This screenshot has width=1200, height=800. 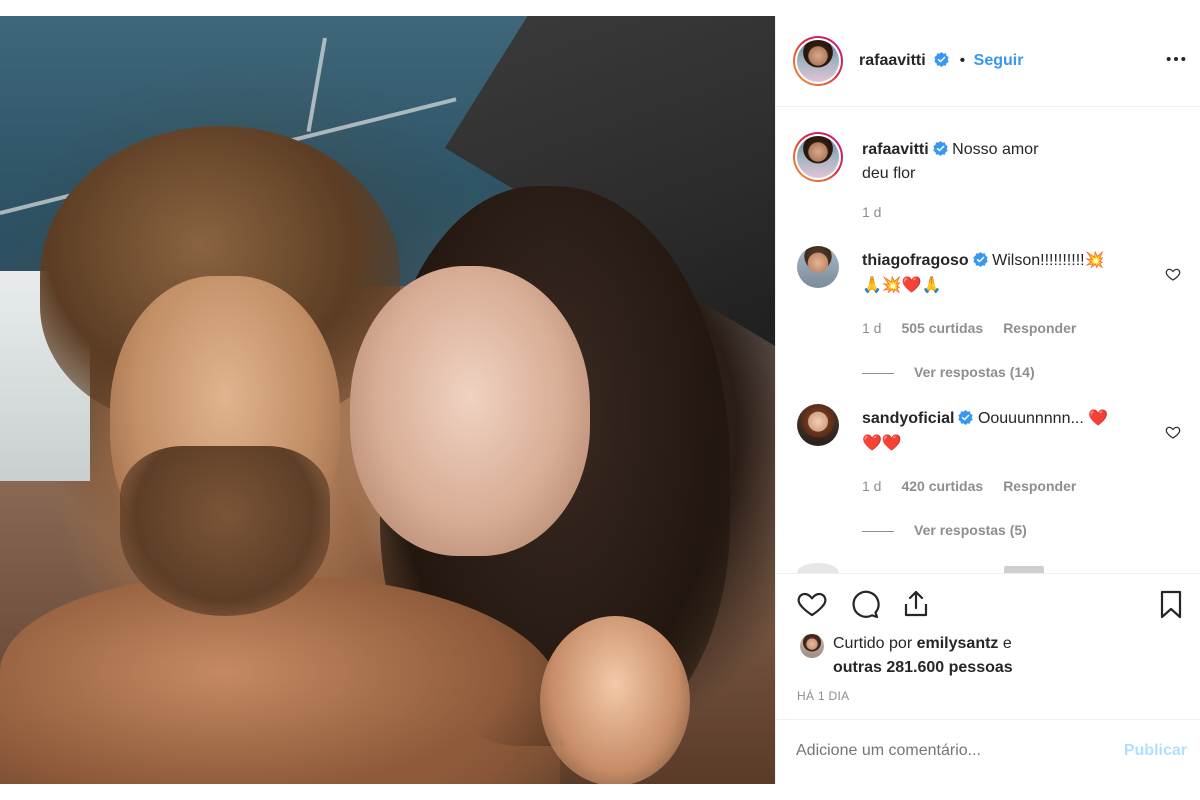 I want to click on caption-line-1: Nosso amor, so click(x=995, y=149).